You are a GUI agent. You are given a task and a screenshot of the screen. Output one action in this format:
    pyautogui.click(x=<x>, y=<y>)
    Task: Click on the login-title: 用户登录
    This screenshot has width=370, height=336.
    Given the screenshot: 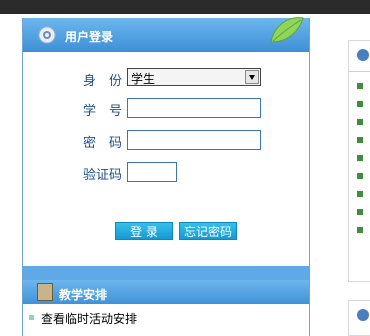 What is the action you would take?
    pyautogui.click(x=89, y=37)
    